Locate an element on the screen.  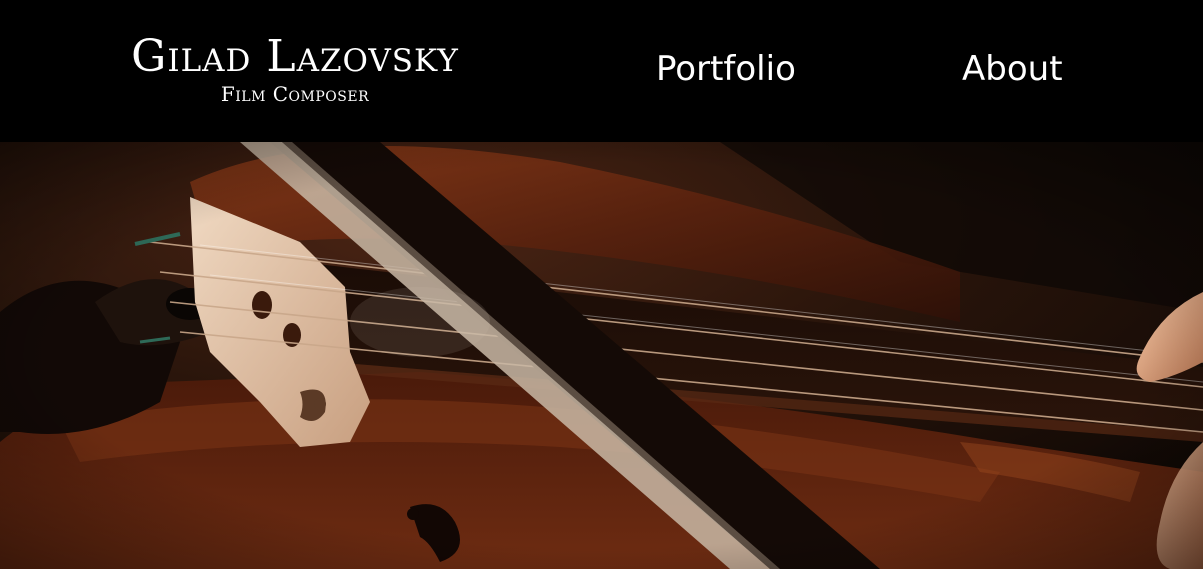
site-brand: Gilad Lazovsky Film Composer is located at coordinates (295, 68).